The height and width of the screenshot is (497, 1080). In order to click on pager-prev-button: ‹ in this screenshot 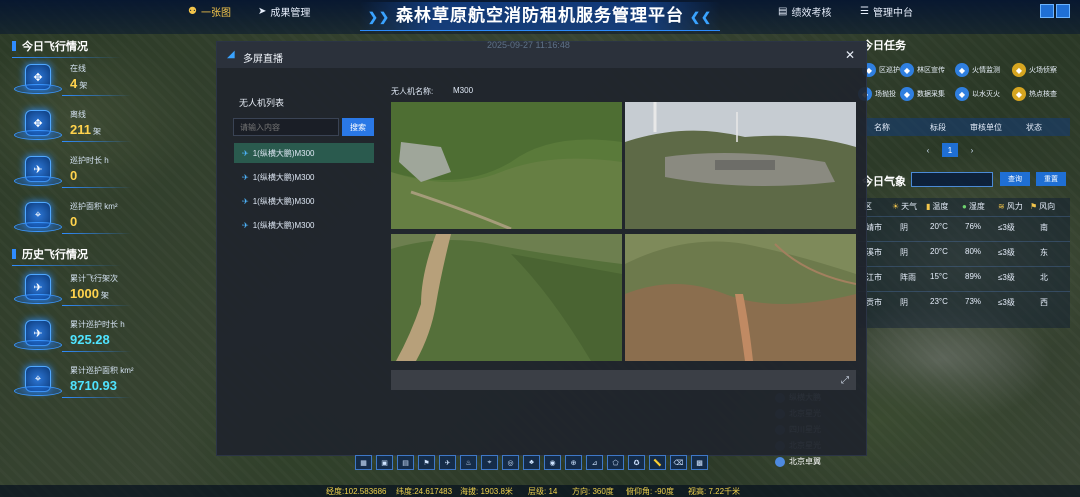, I will do `click(928, 150)`.